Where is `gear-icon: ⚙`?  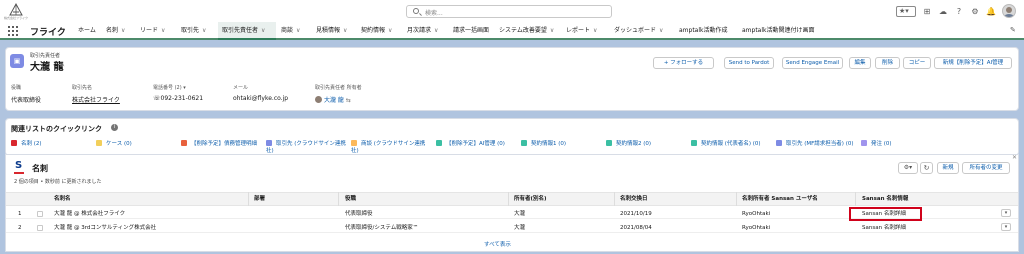
gear-icon: ⚙ is located at coordinates (975, 12).